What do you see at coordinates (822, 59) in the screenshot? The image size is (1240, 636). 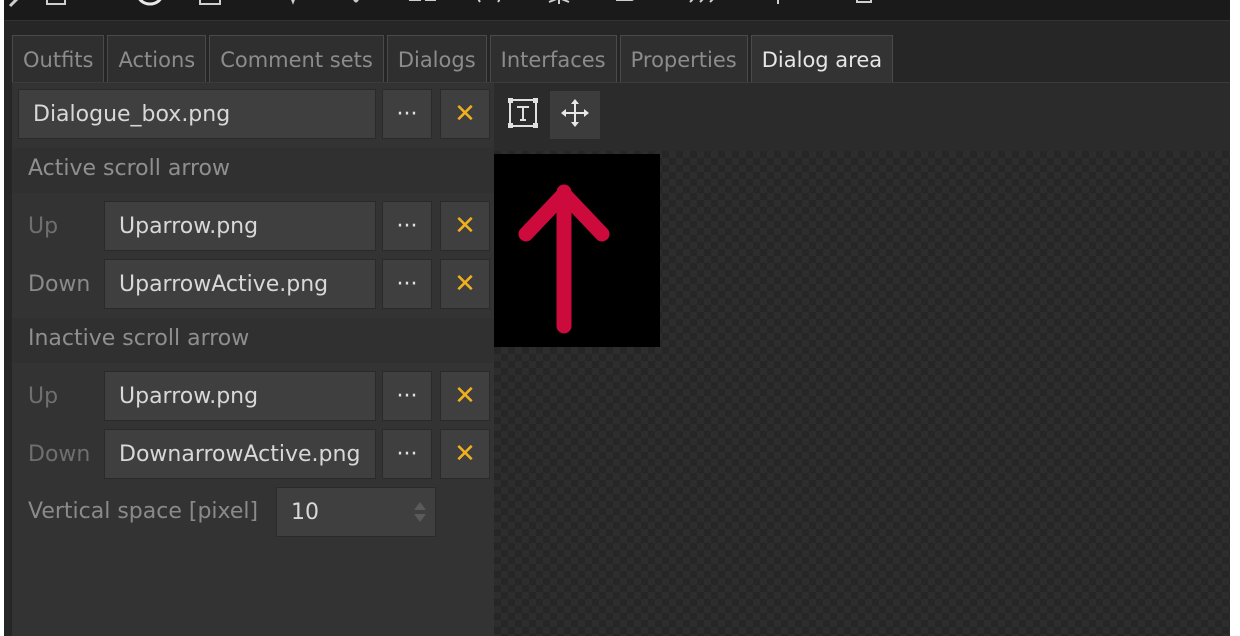 I see `tab-dialog-area: Dialog area` at bounding box center [822, 59].